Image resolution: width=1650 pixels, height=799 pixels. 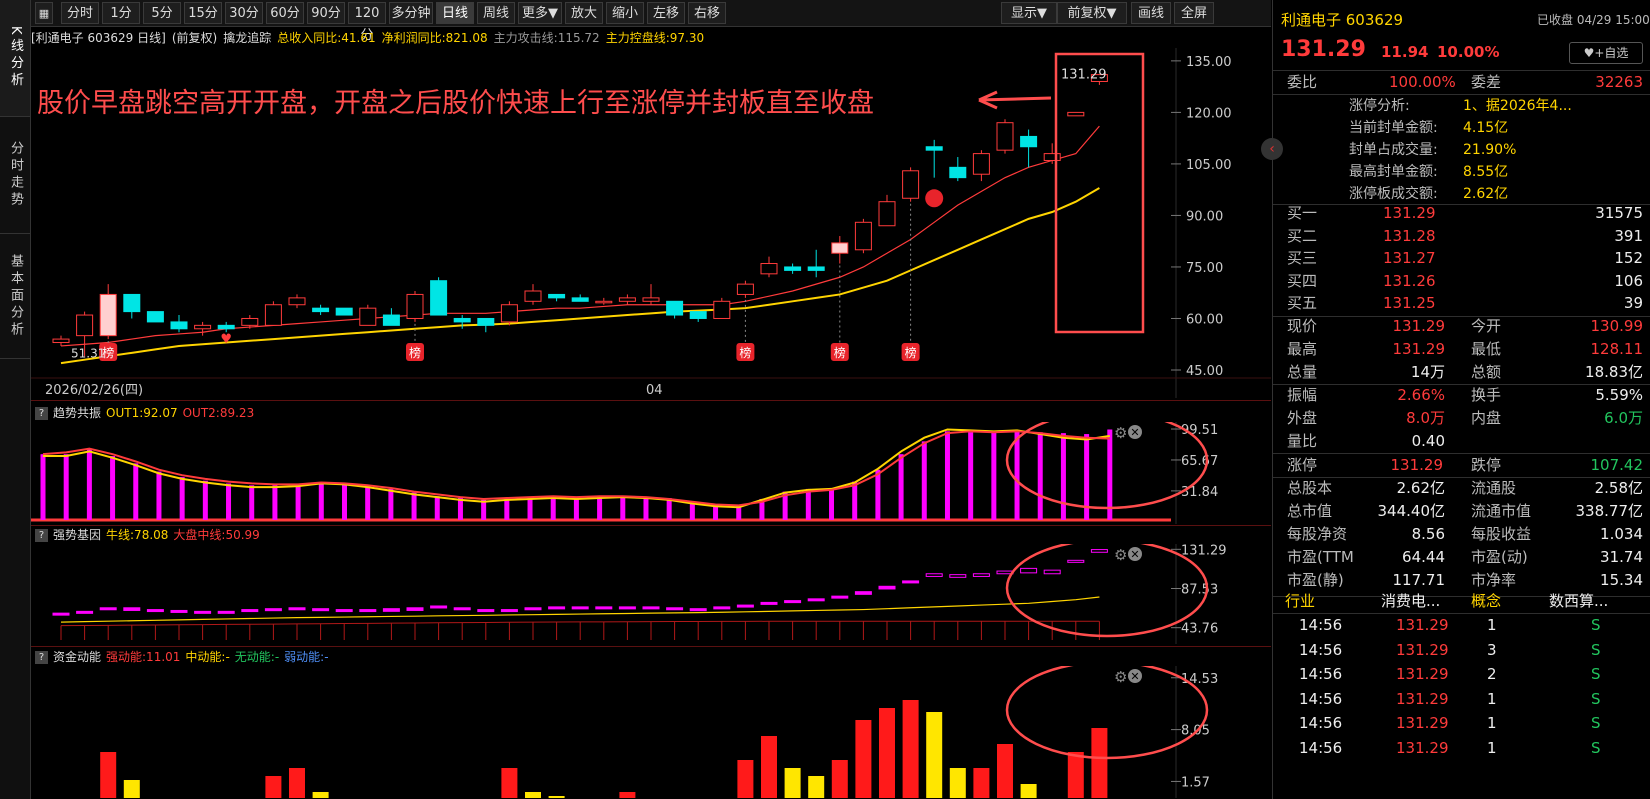 I want to click on signal-marker-icon, so click(x=934, y=198).